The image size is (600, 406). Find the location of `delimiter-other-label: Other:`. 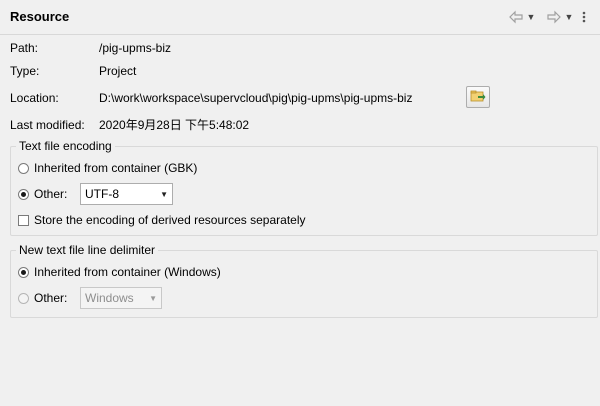

delimiter-other-label: Other: is located at coordinates (50, 298).